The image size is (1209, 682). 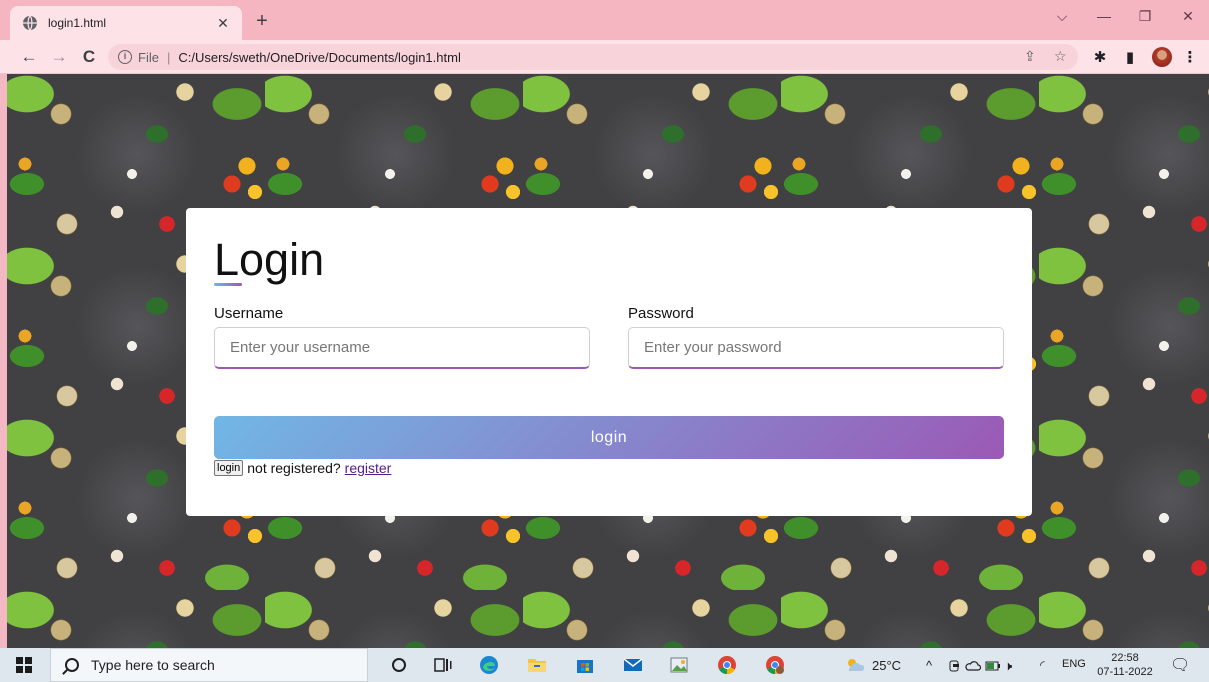 What do you see at coordinates (59, 57) in the screenshot?
I see `forward-button: →` at bounding box center [59, 57].